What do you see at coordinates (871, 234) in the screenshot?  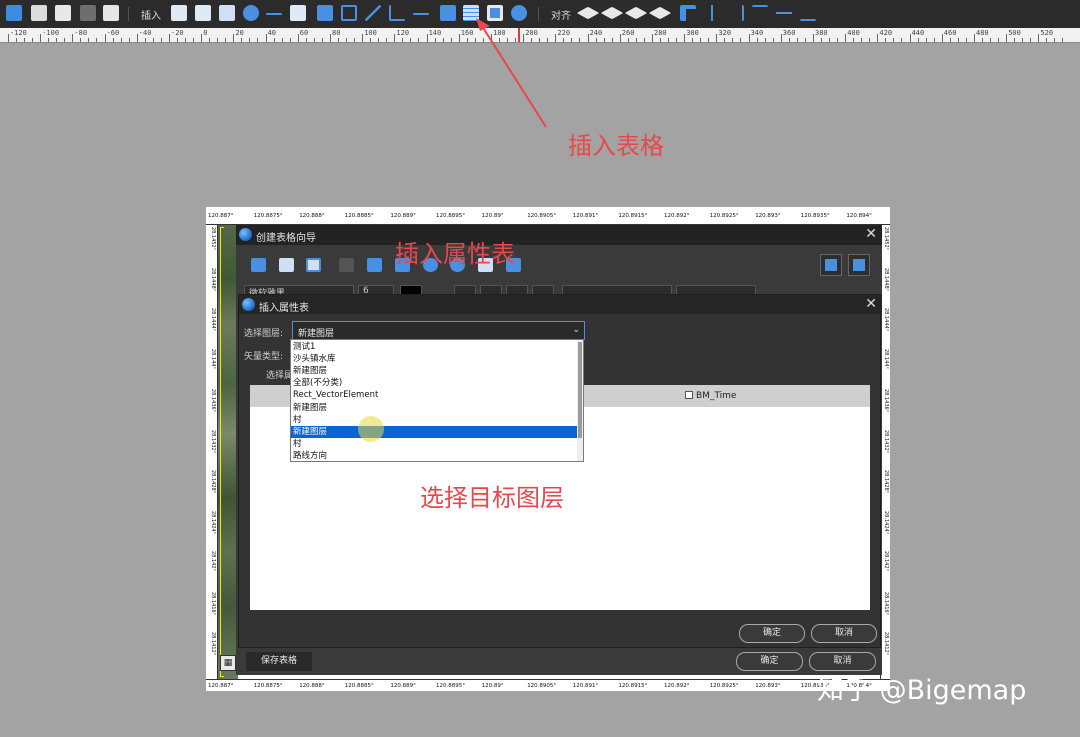 I see `wizard-close-icon: ✕` at bounding box center [871, 234].